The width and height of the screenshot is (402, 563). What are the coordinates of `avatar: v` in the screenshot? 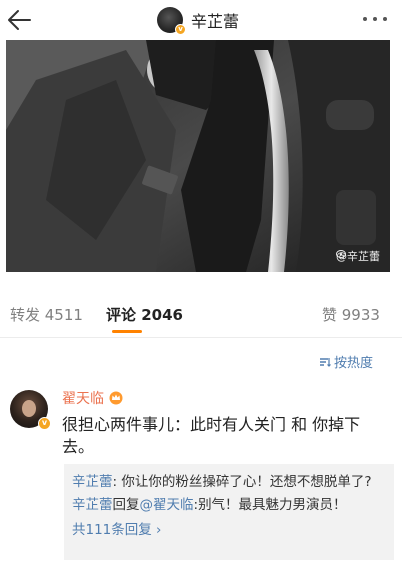 It's located at (171, 21).